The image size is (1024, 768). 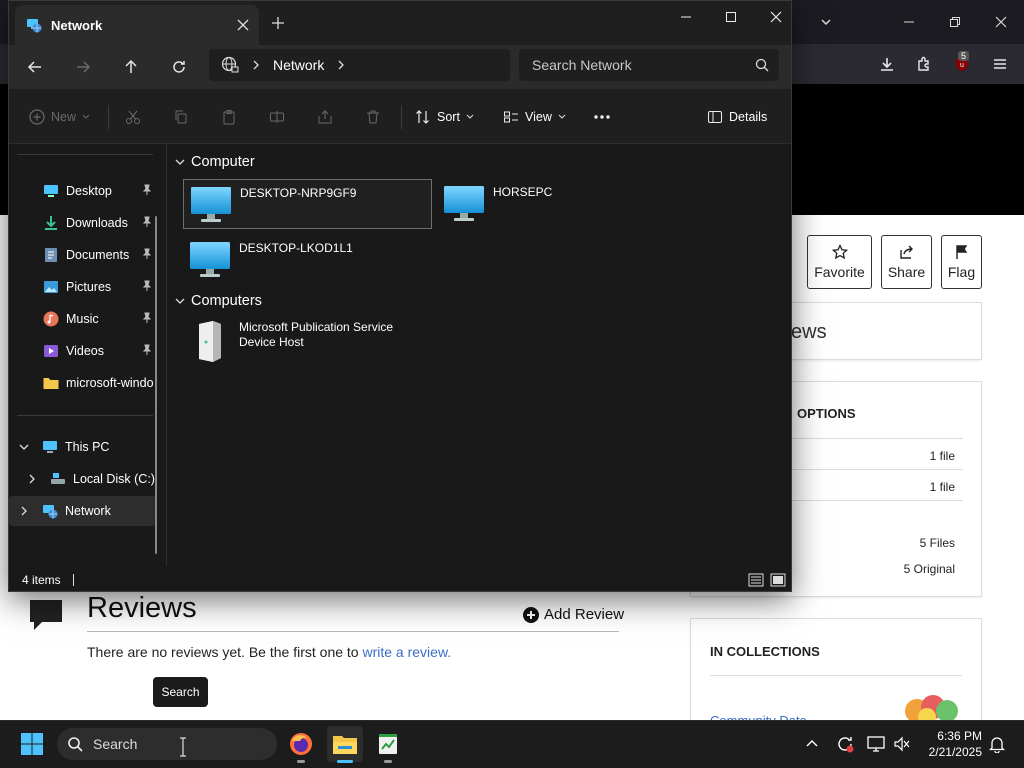 I want to click on collection-thumbnail, so click(x=932, y=708).